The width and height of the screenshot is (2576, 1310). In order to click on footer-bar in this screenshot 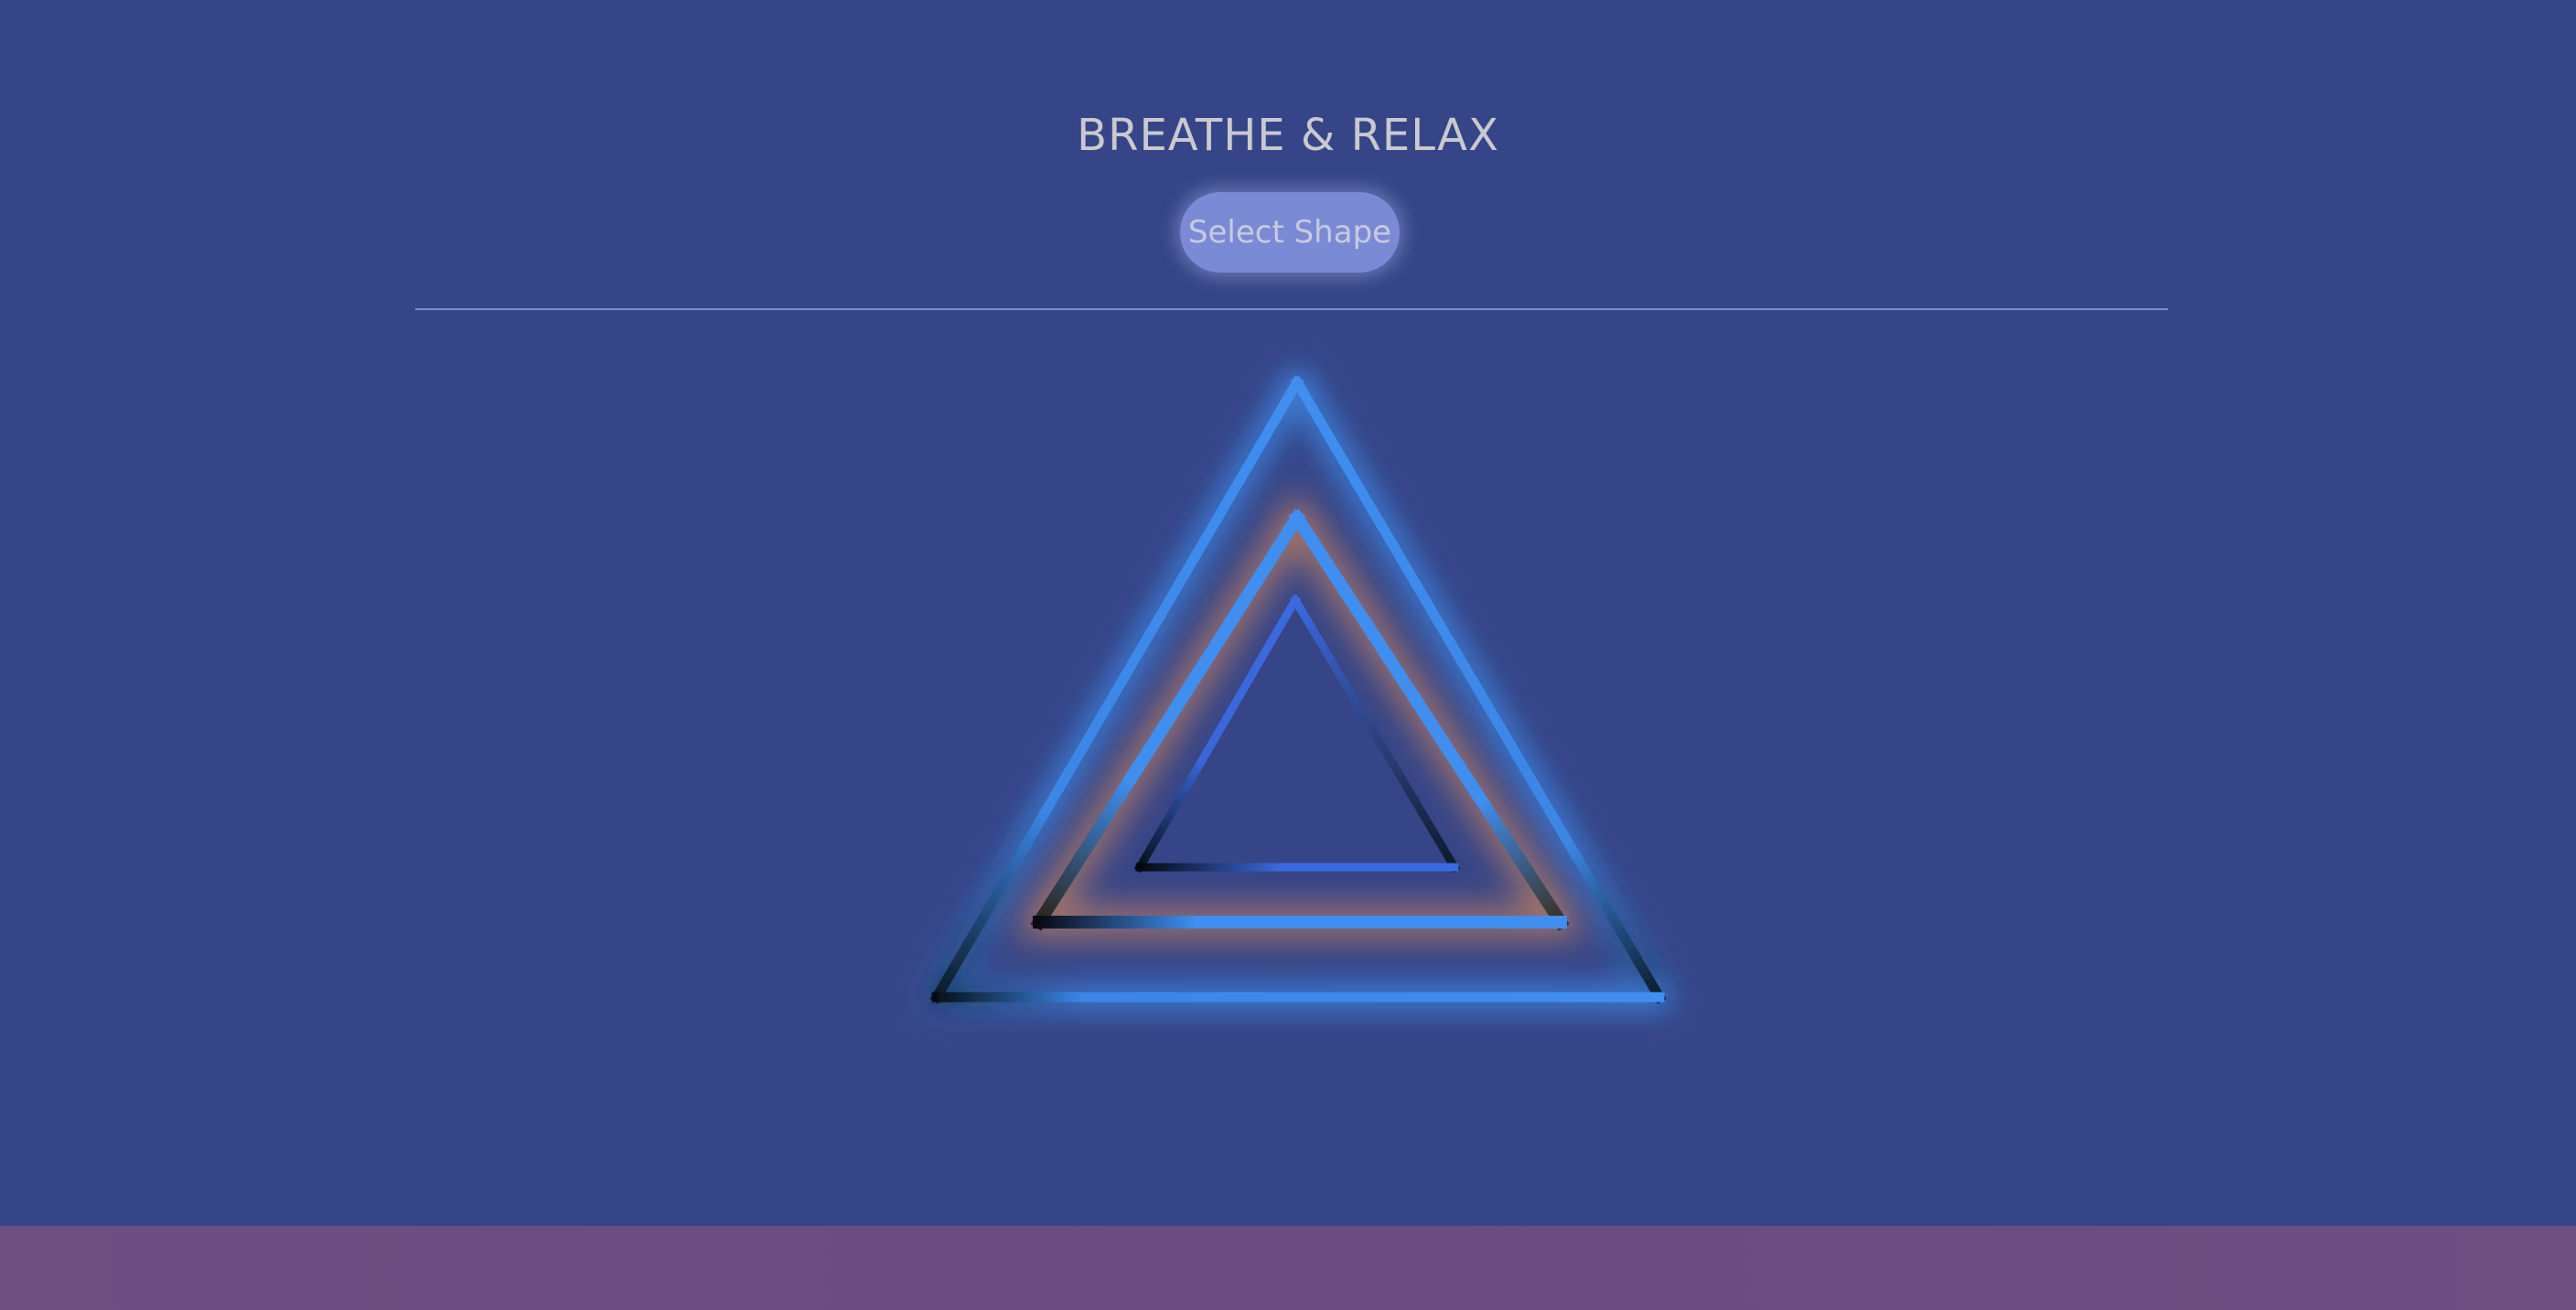, I will do `click(1288, 1268)`.